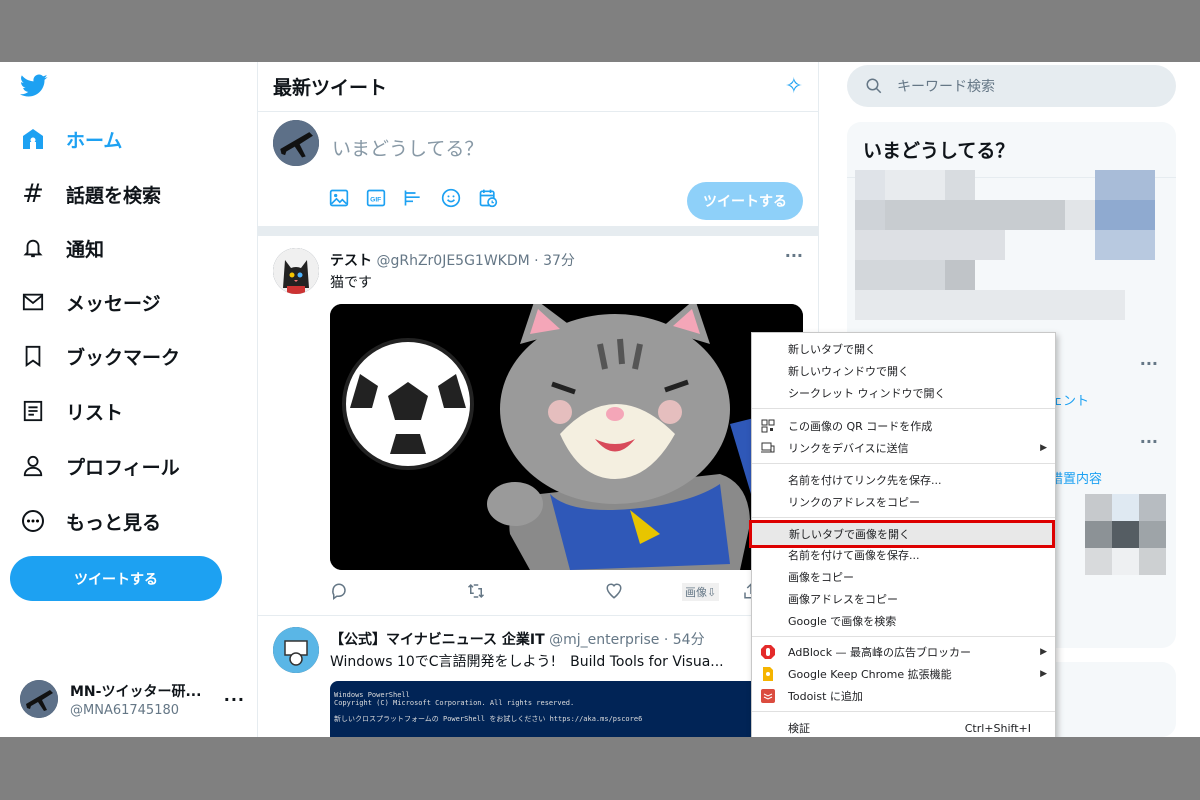 Image resolution: width=1200 pixels, height=800 pixels. I want to click on menu-label: 新しいタブで画像を開く, so click(849, 534).